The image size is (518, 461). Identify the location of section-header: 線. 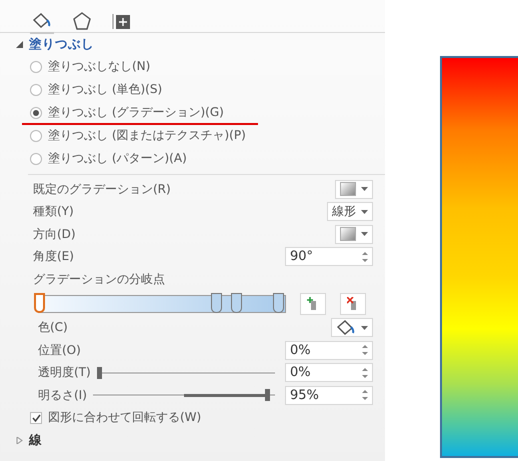
(35, 440).